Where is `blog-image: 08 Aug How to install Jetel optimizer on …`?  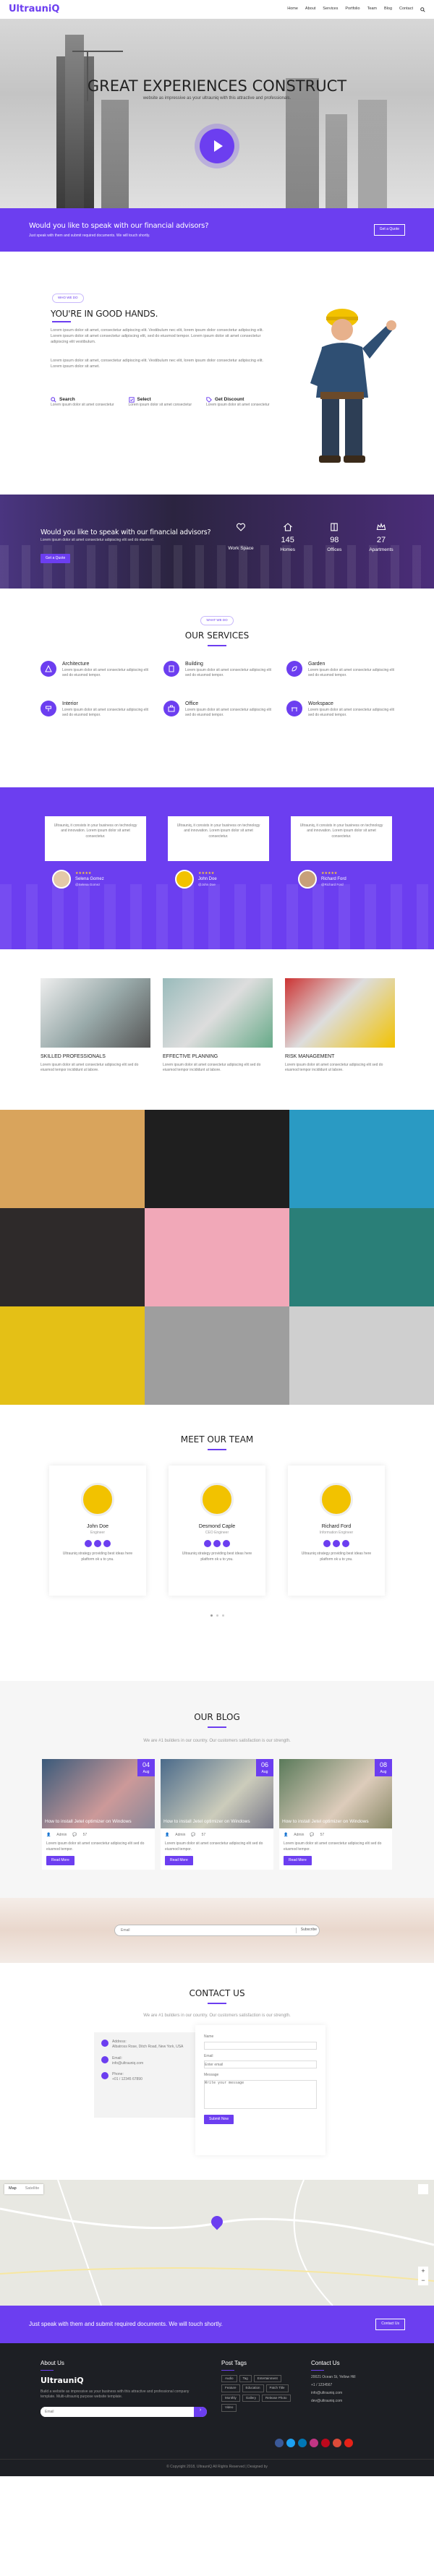 blog-image: 08 Aug How to install Jetel optimizer on … is located at coordinates (335, 1794).